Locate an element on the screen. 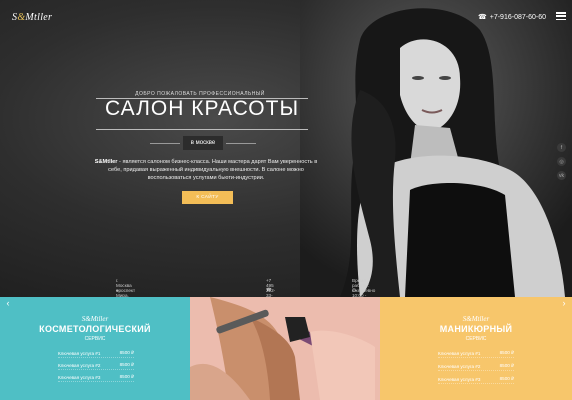 This screenshot has width=572, height=400. hair-styling-photo is located at coordinates (285, 348).